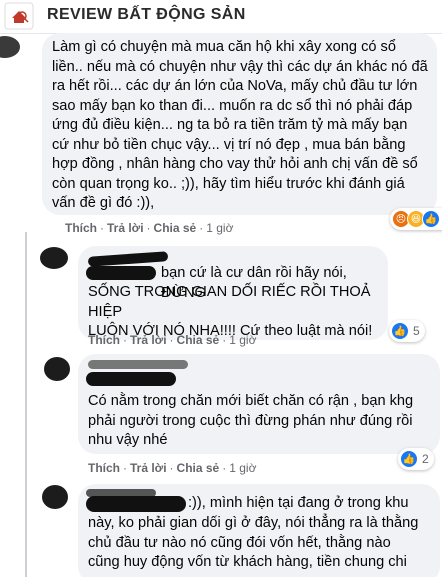 The width and height of the screenshot is (442, 577). What do you see at coordinates (298, 503) in the screenshot?
I see `comment-text: :)), mình hiện tại đang ở trong khu` at bounding box center [298, 503].